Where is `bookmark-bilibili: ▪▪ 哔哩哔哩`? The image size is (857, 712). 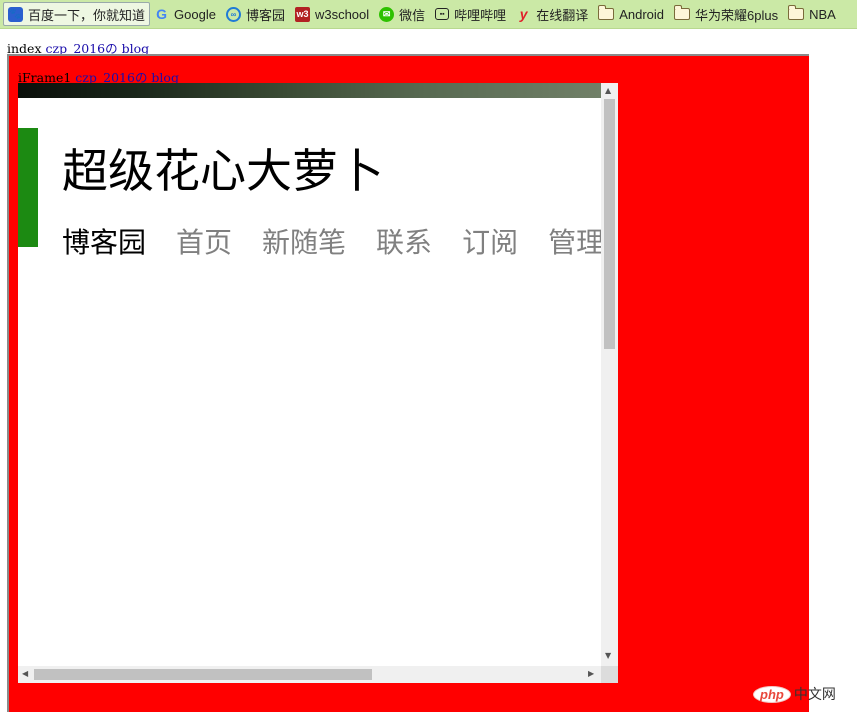 bookmark-bilibili: ▪▪ 哔哩哔哩 is located at coordinates (471, 14).